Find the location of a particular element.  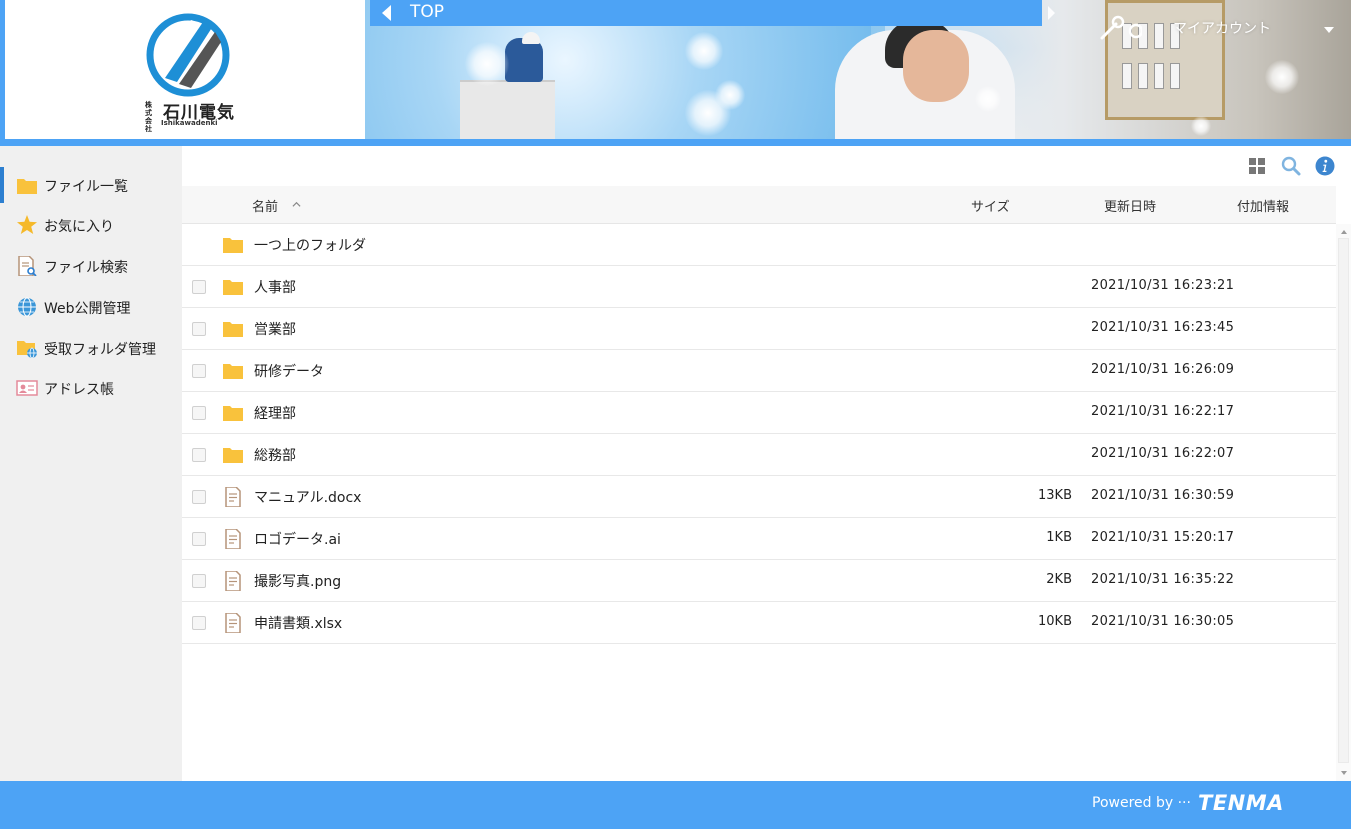

address-card-icon is located at coordinates (27, 388).